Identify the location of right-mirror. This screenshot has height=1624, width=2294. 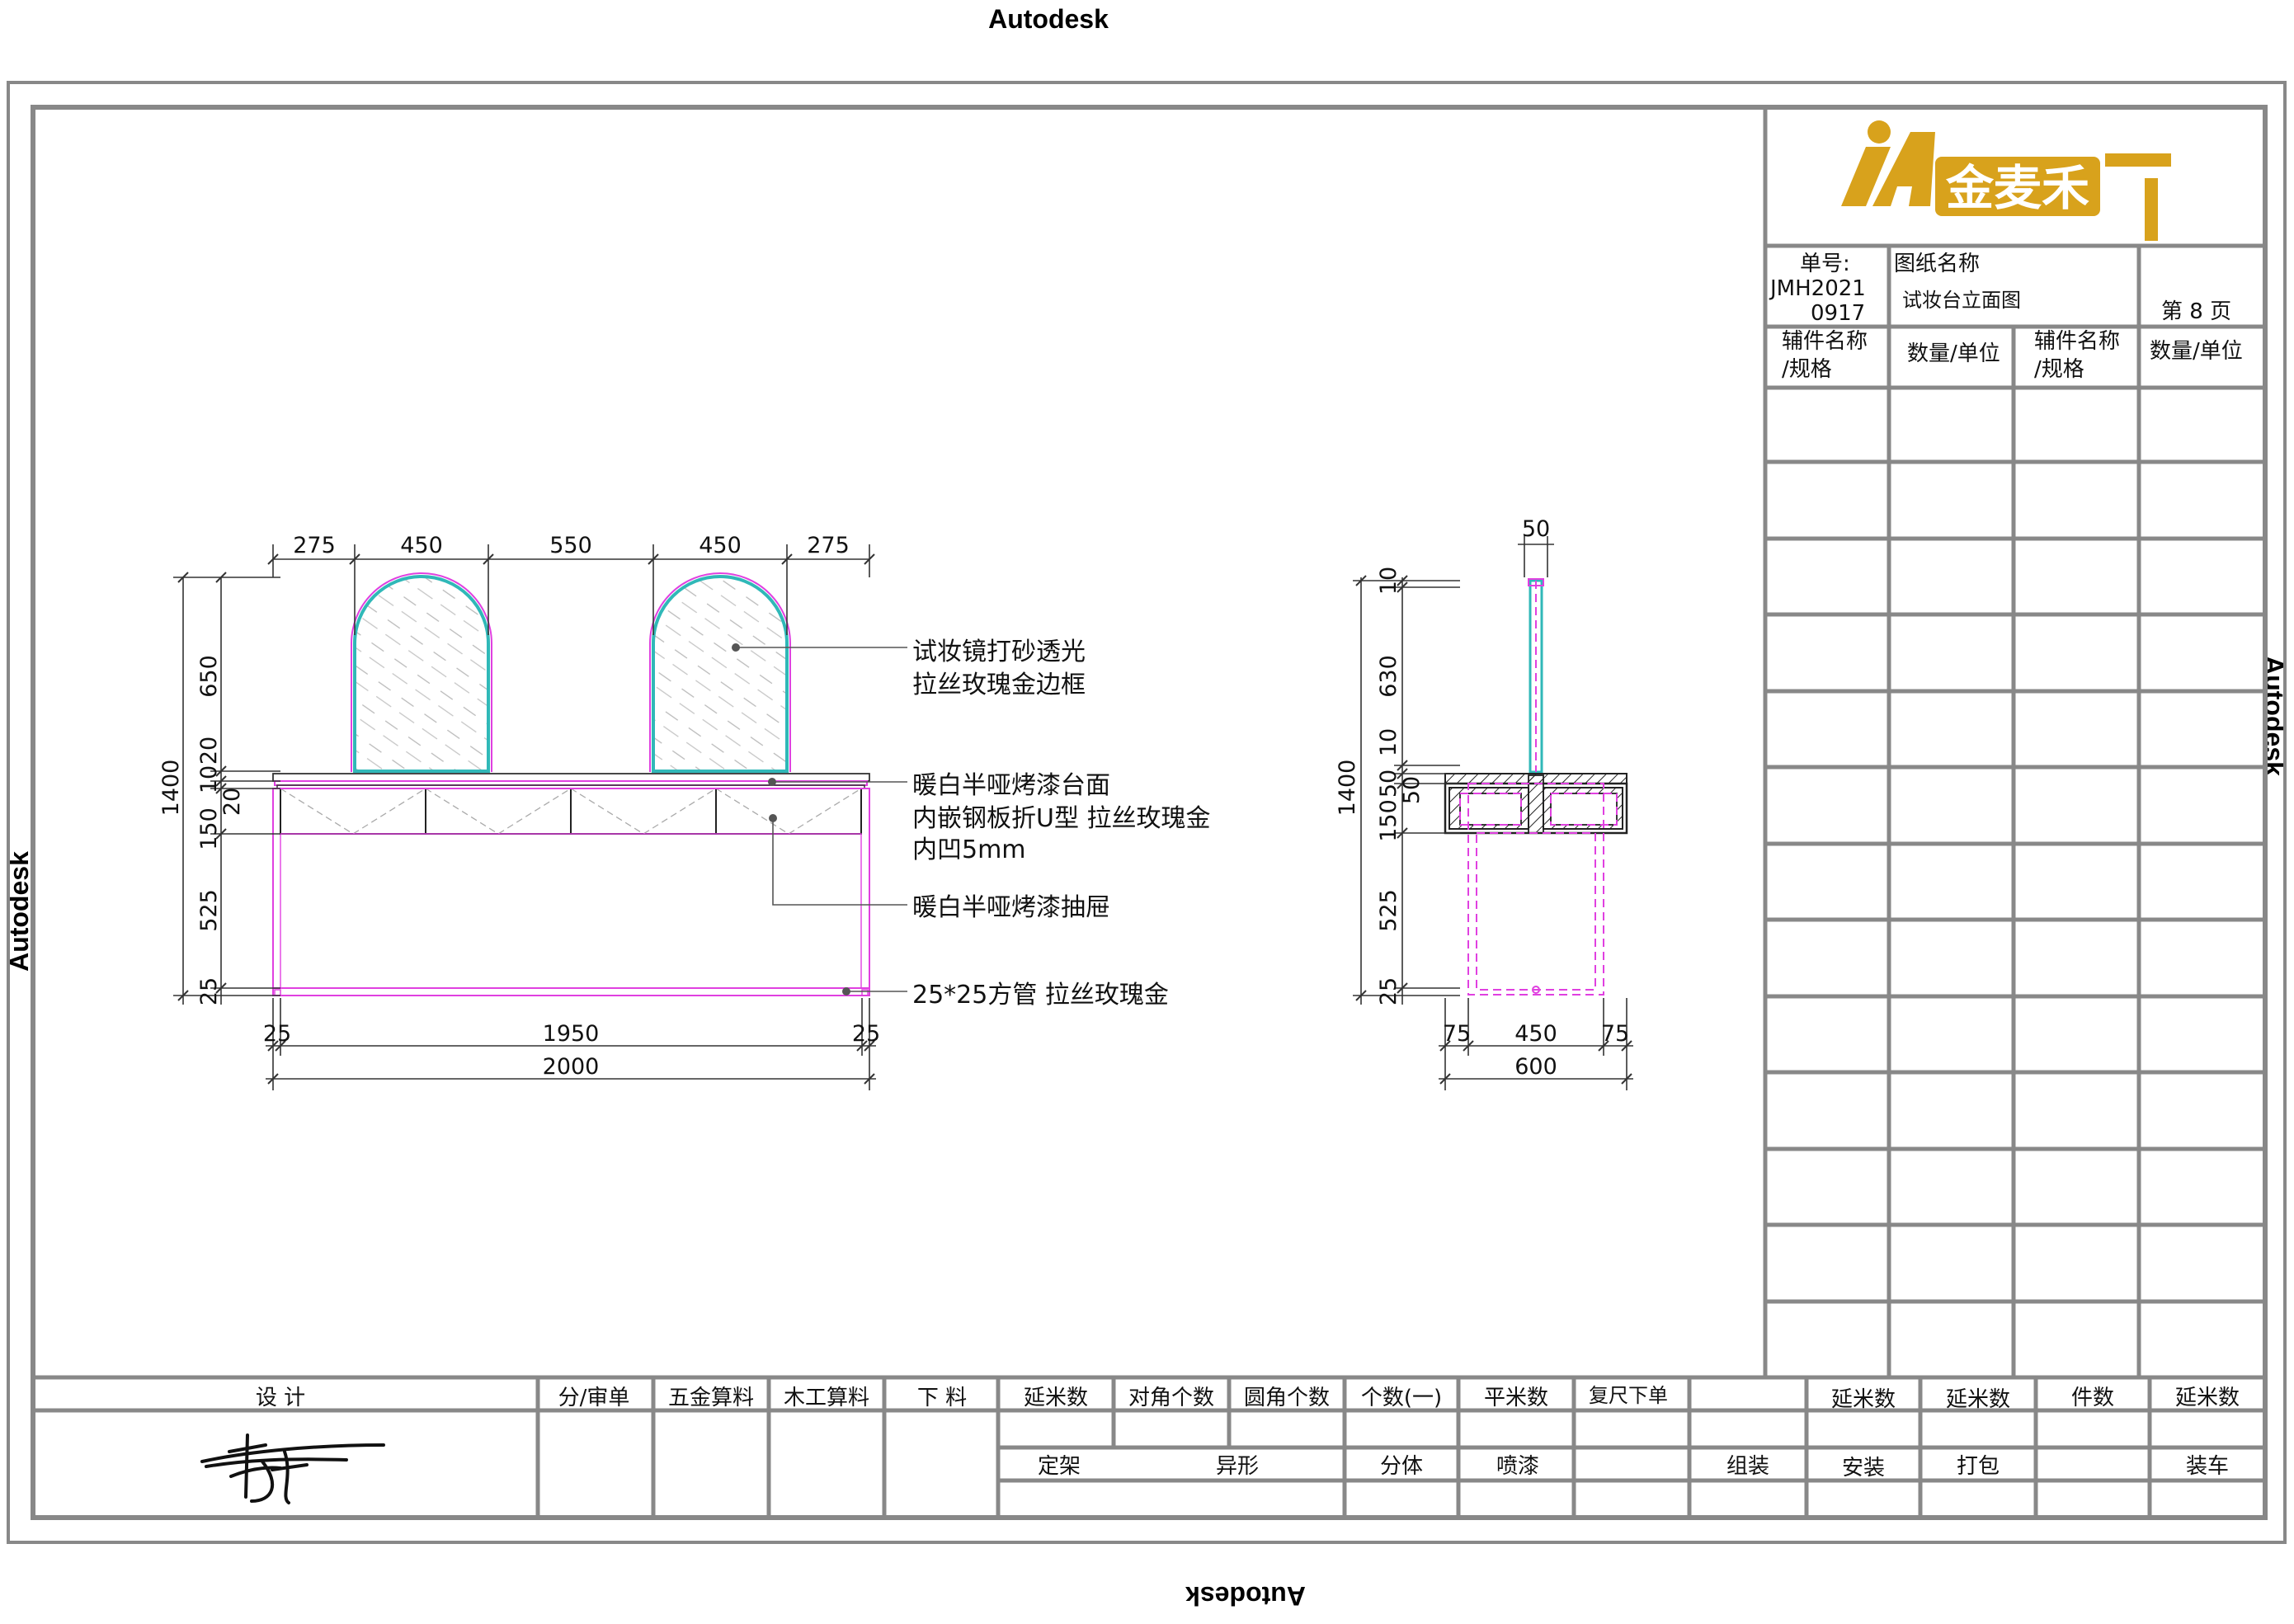
(720, 674).